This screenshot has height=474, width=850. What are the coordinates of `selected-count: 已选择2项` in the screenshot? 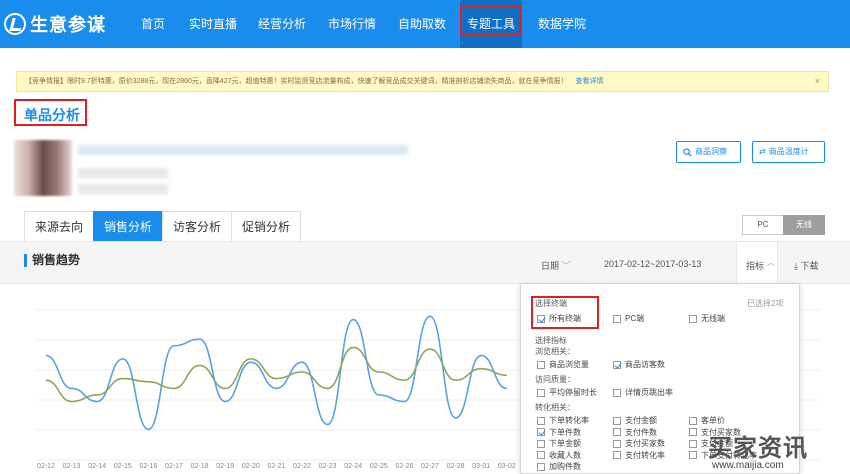 It's located at (765, 303).